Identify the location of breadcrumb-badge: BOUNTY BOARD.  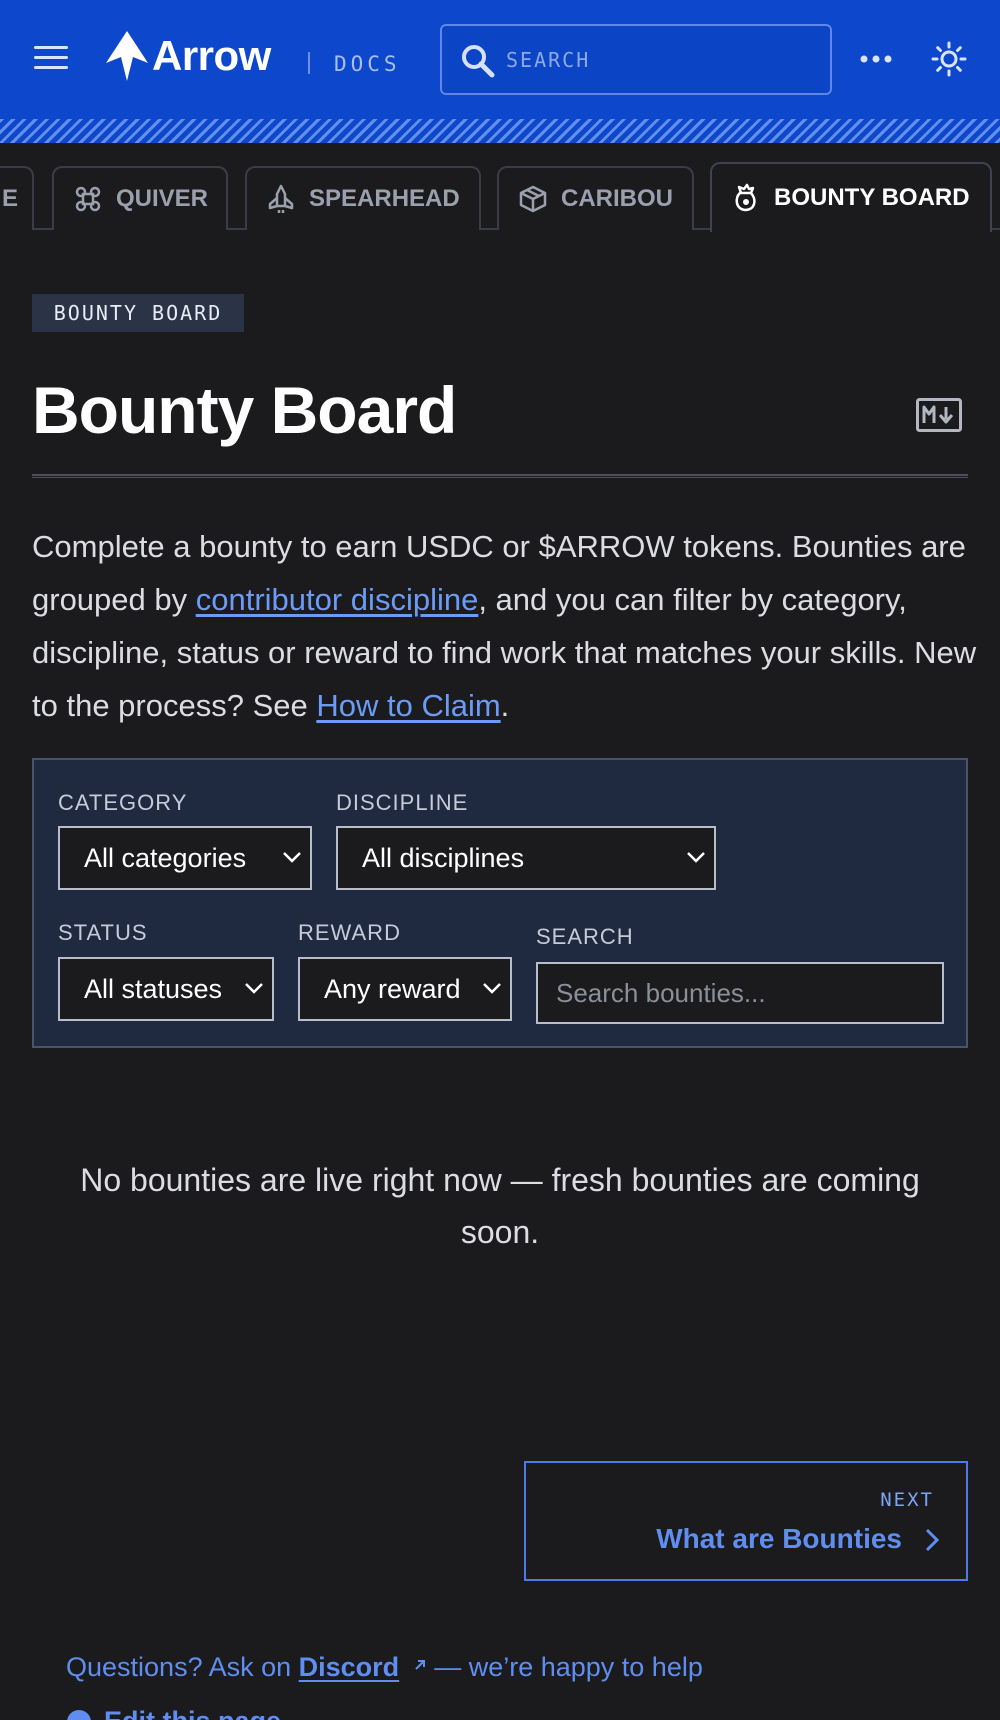
(138, 313).